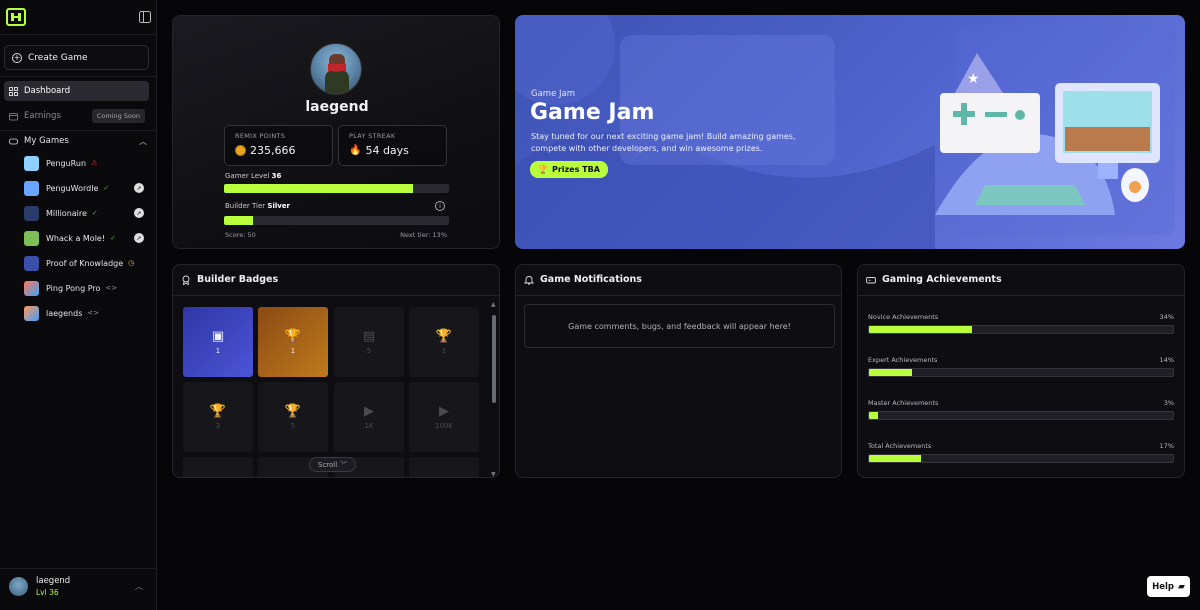  What do you see at coordinates (64, 313) in the screenshot?
I see `game-name: laegends` at bounding box center [64, 313].